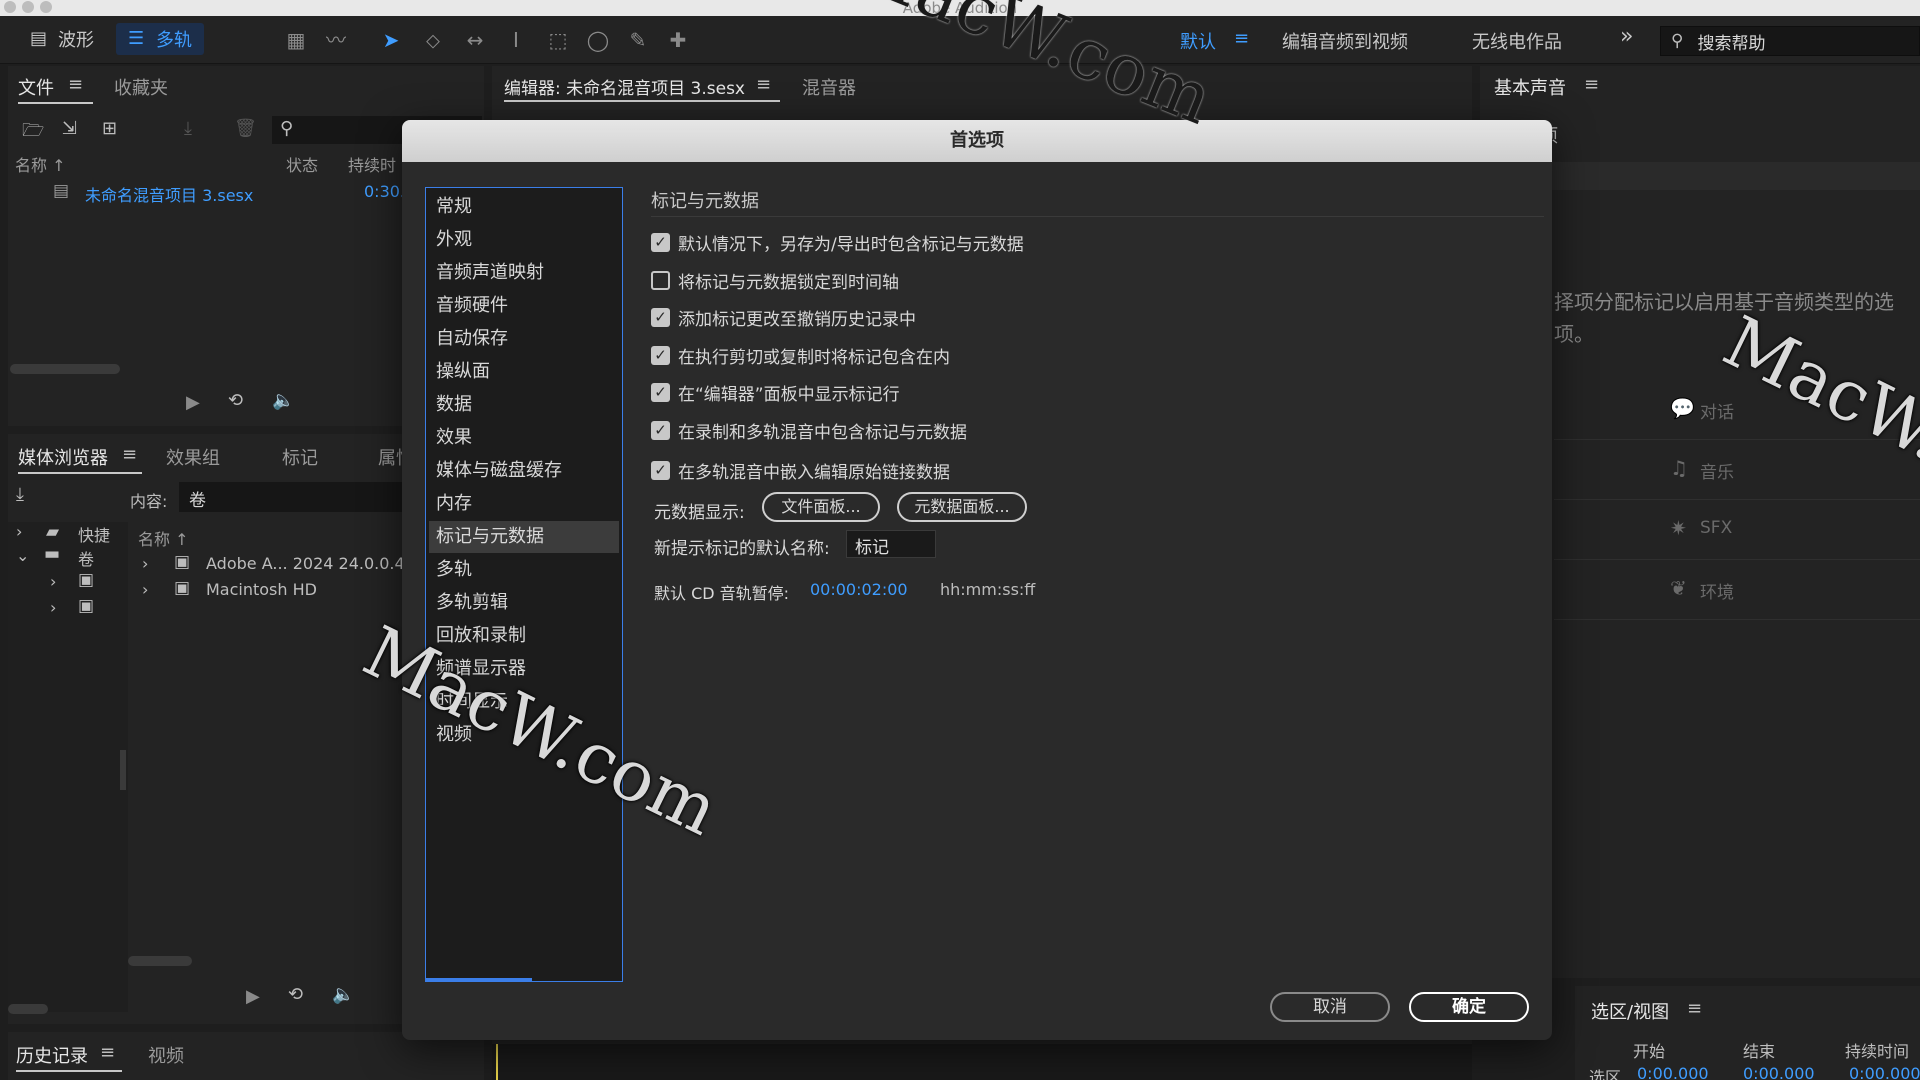 The height and width of the screenshot is (1080, 1920). I want to click on tree-horizontal-scrollbar, so click(28, 1009).